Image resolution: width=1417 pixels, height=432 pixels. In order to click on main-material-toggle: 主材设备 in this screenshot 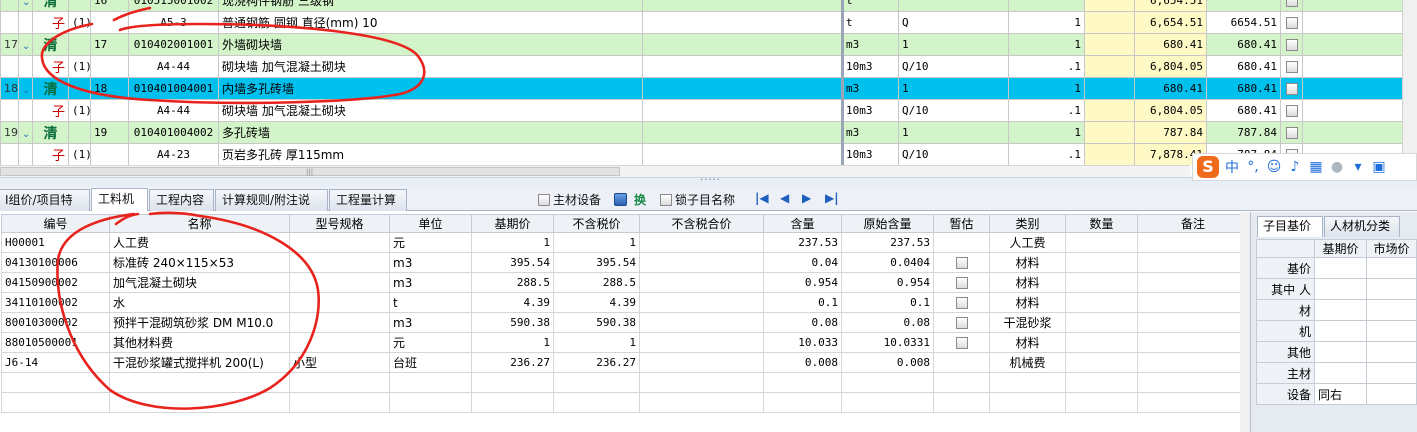, I will do `click(569, 199)`.